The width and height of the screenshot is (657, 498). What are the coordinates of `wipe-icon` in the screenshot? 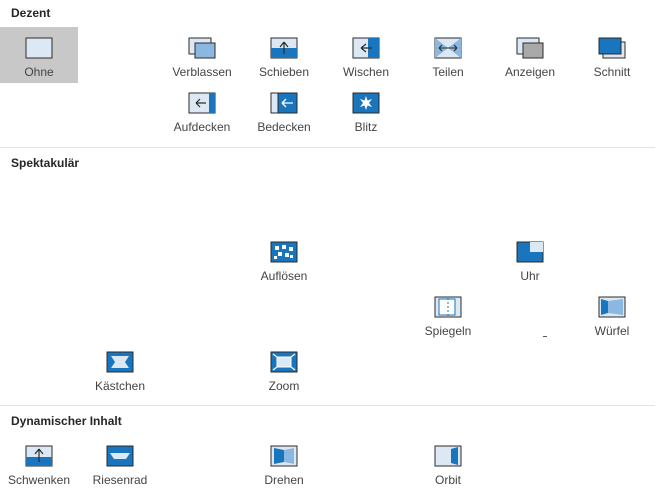 It's located at (366, 48).